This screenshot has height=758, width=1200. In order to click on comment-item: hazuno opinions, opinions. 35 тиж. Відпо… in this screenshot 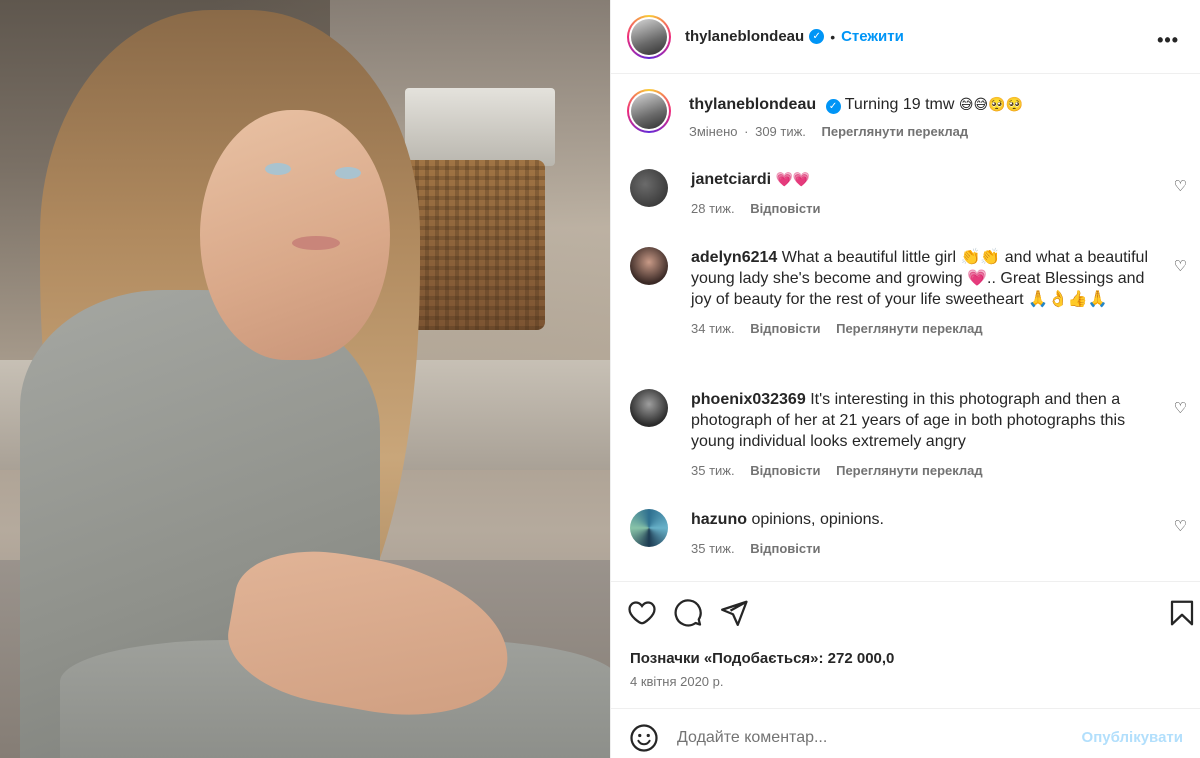, I will do `click(907, 532)`.